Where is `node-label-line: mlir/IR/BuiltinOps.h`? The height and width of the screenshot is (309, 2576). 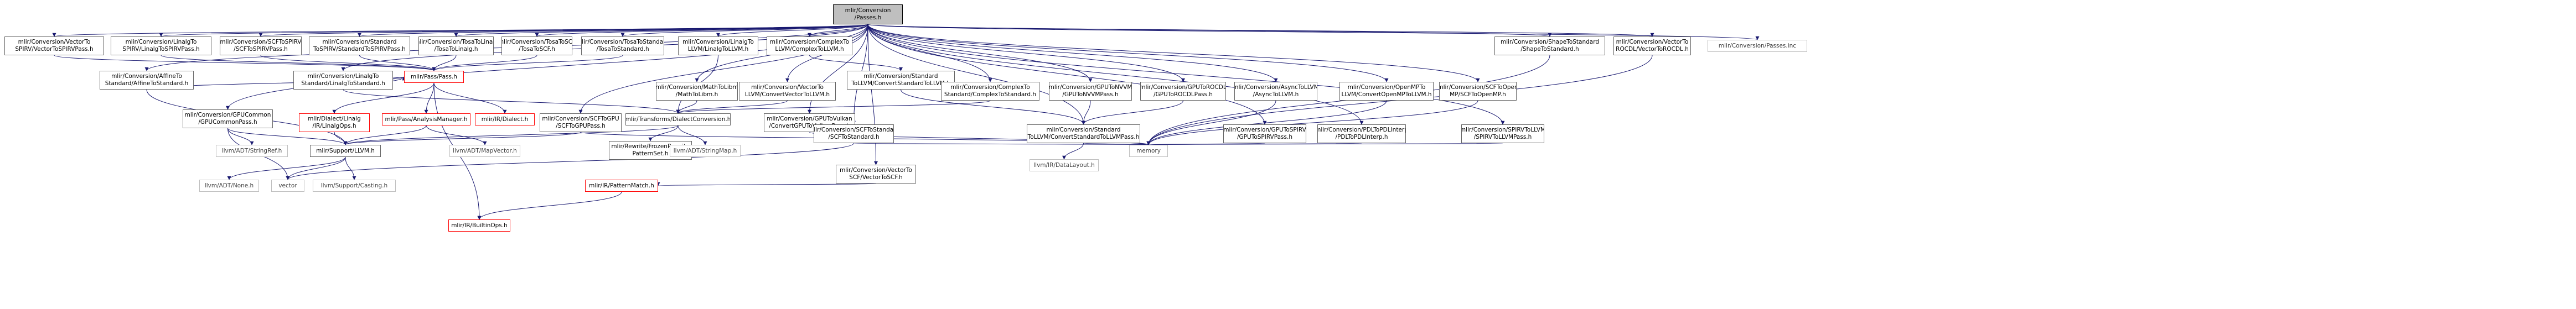 node-label-line: mlir/IR/BuiltinOps.h is located at coordinates (479, 225).